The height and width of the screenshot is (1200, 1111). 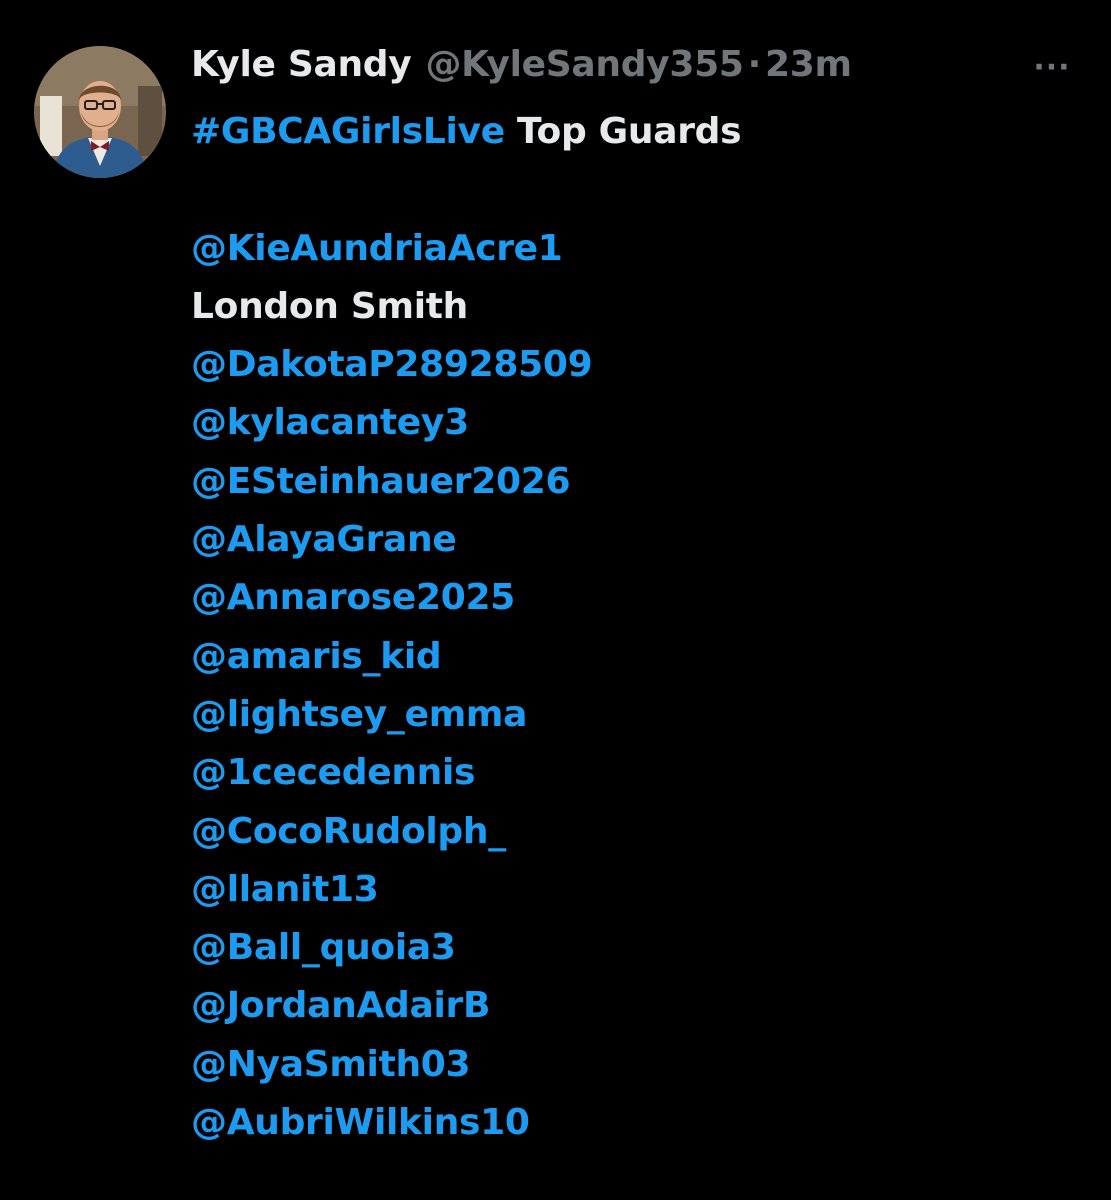 I want to click on tweet-line: @Annarose2025, so click(x=631, y=598).